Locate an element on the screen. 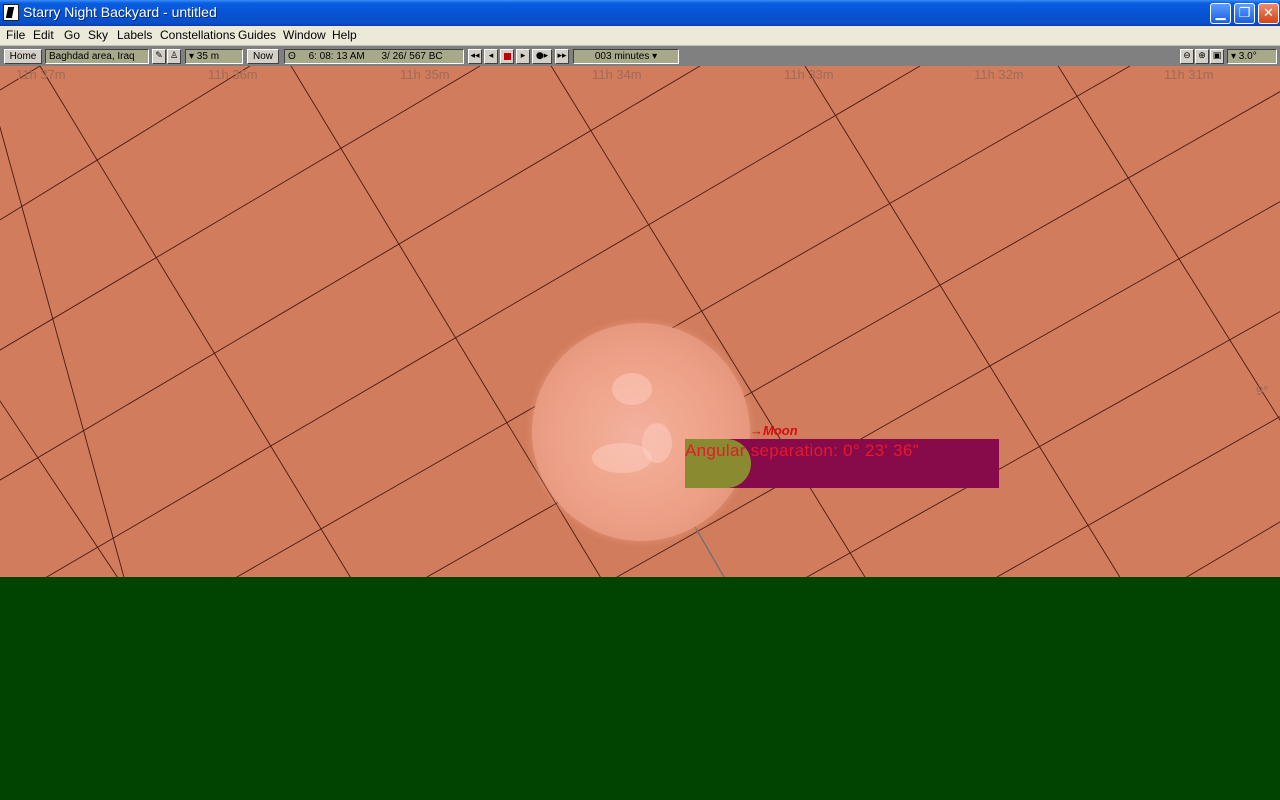 Image resolution: width=1280 pixels, height=800 pixels. ra-label: 11h 33m is located at coordinates (809, 74).